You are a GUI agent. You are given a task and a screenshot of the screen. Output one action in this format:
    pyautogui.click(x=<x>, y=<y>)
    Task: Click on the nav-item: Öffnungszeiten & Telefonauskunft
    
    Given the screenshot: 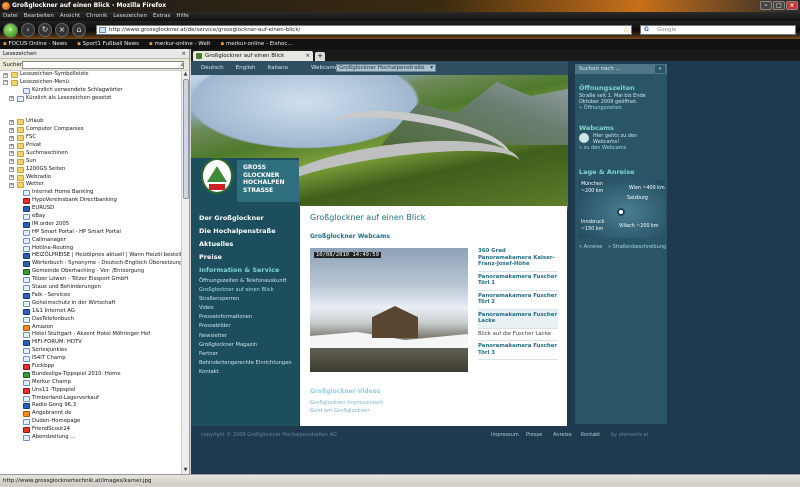 What is the action you would take?
    pyautogui.click(x=249, y=281)
    